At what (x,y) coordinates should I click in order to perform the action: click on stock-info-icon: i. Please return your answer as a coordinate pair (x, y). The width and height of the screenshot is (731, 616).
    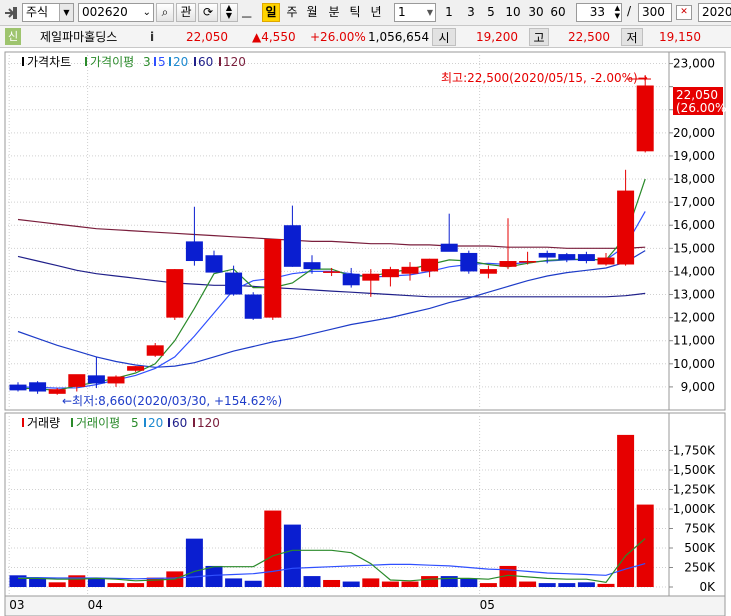
    Looking at the image, I should click on (152, 37).